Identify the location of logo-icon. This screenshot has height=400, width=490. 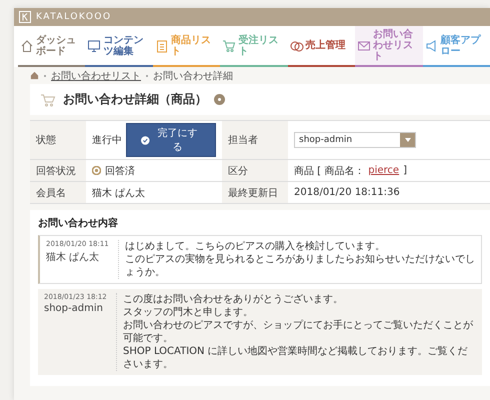
(25, 17).